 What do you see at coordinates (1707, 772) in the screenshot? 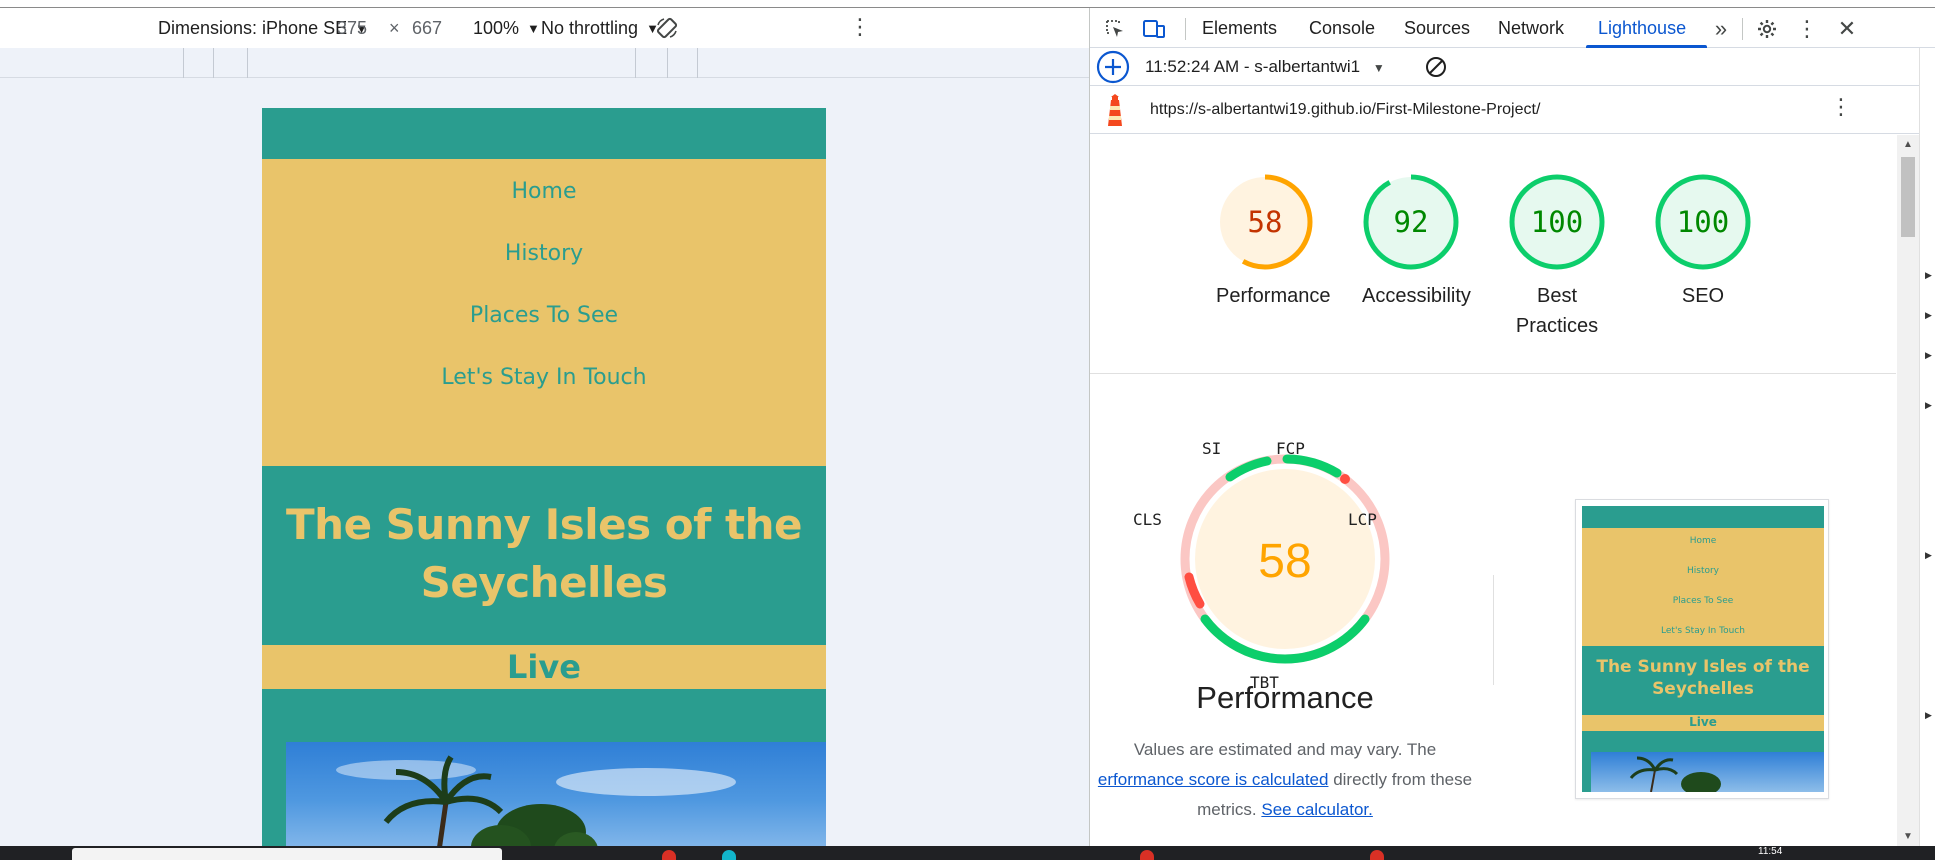
I see `thumbnail-photo` at bounding box center [1707, 772].